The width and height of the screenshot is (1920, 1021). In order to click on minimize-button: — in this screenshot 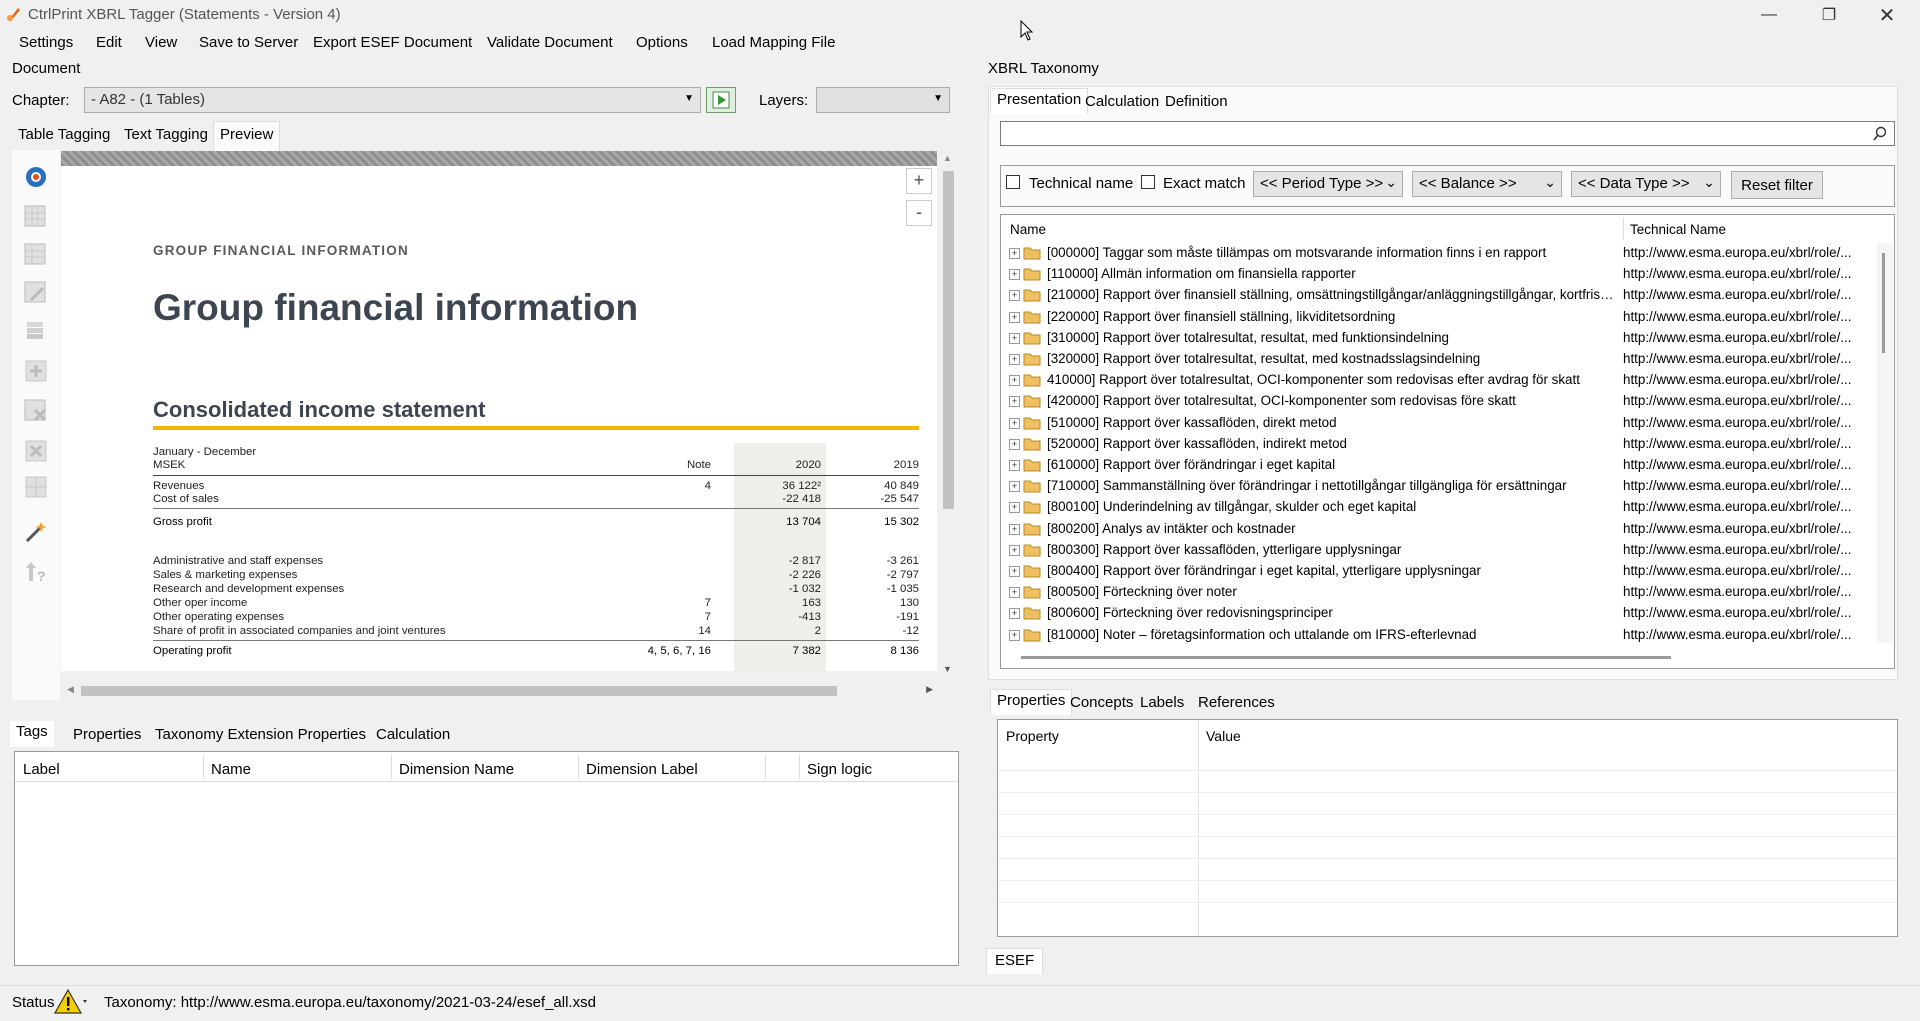, I will do `click(1769, 15)`.